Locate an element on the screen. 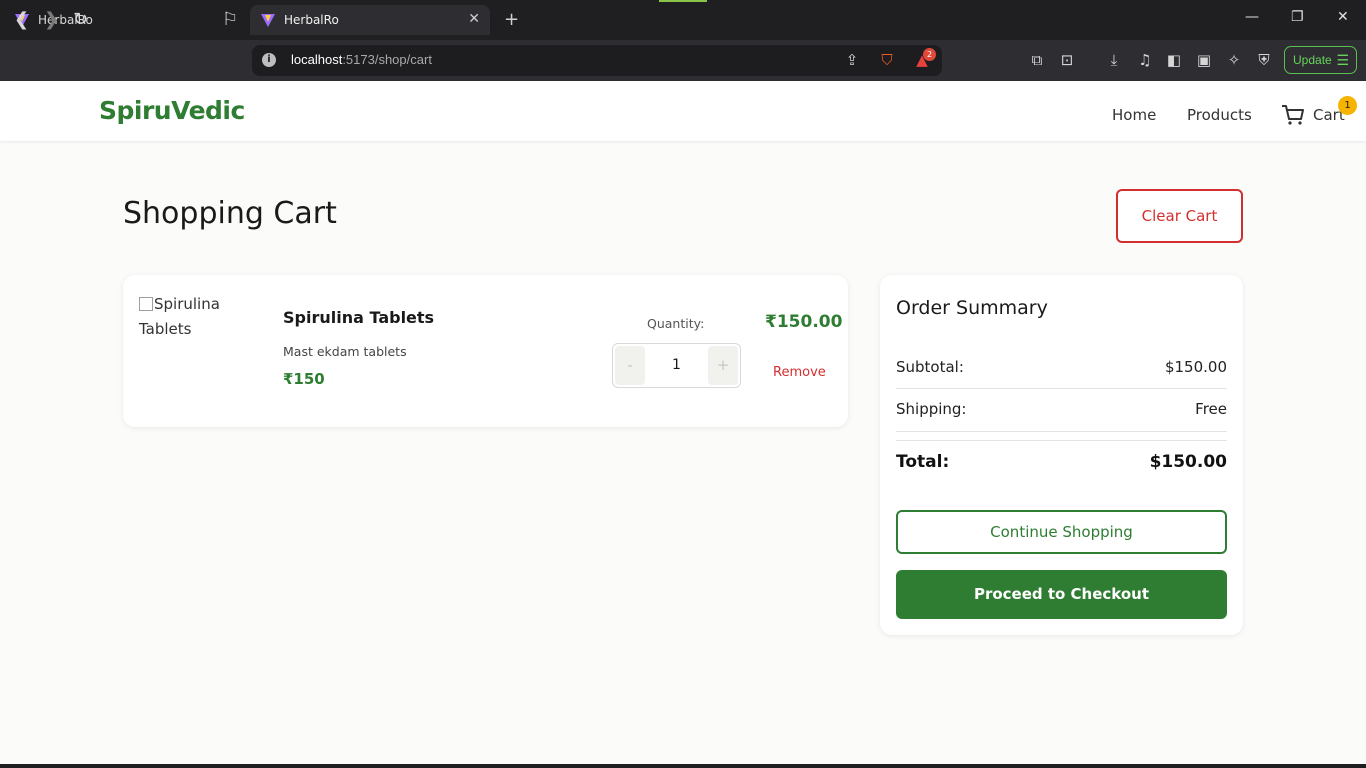  line-total: ₹150.00 is located at coordinates (804, 322).